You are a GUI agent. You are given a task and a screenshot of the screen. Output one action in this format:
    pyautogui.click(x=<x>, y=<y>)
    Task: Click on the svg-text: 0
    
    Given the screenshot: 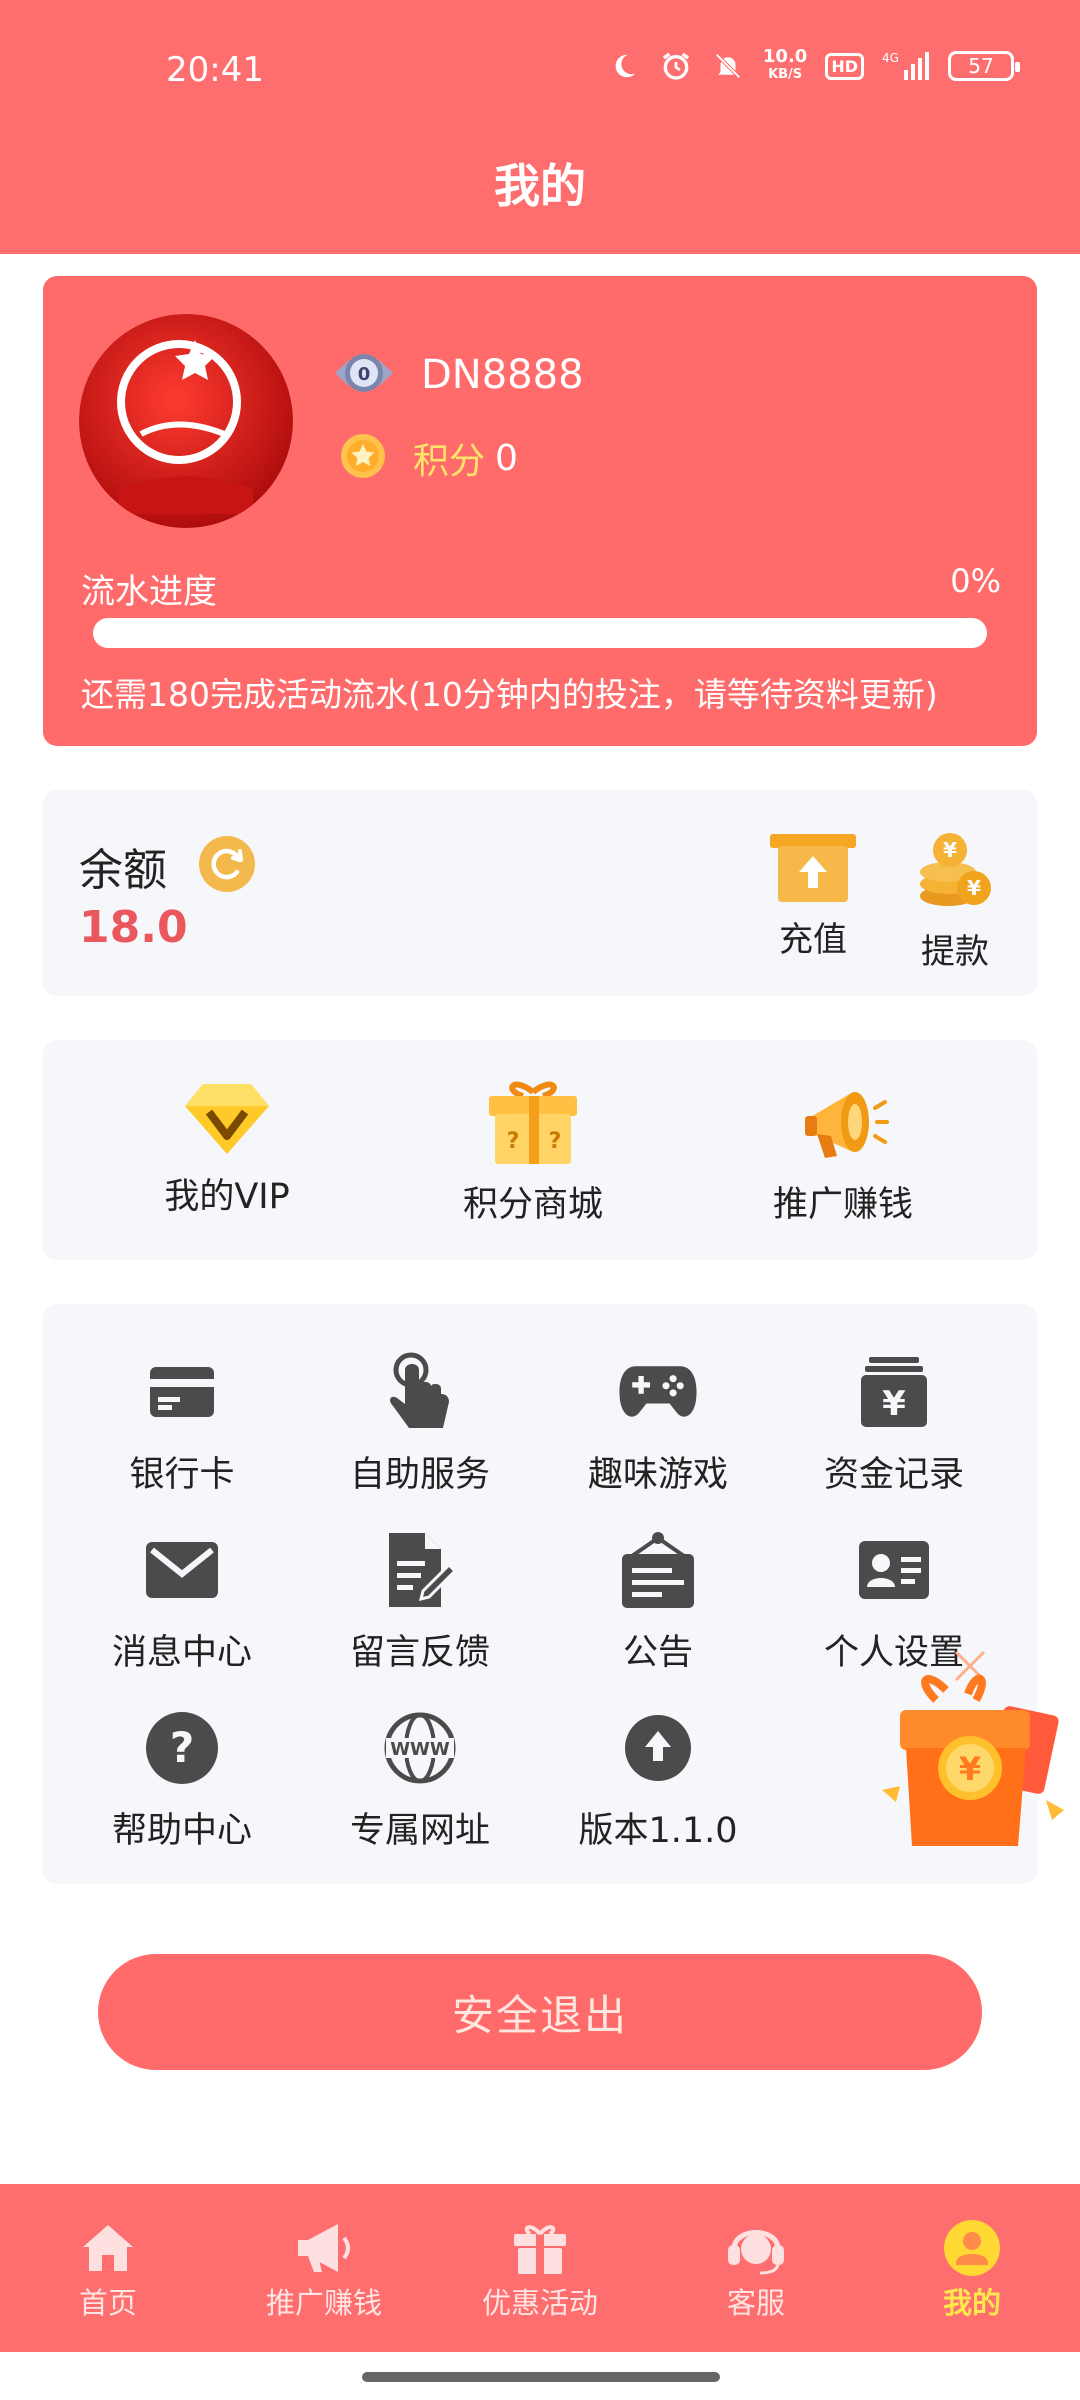 What is the action you would take?
    pyautogui.click(x=364, y=374)
    